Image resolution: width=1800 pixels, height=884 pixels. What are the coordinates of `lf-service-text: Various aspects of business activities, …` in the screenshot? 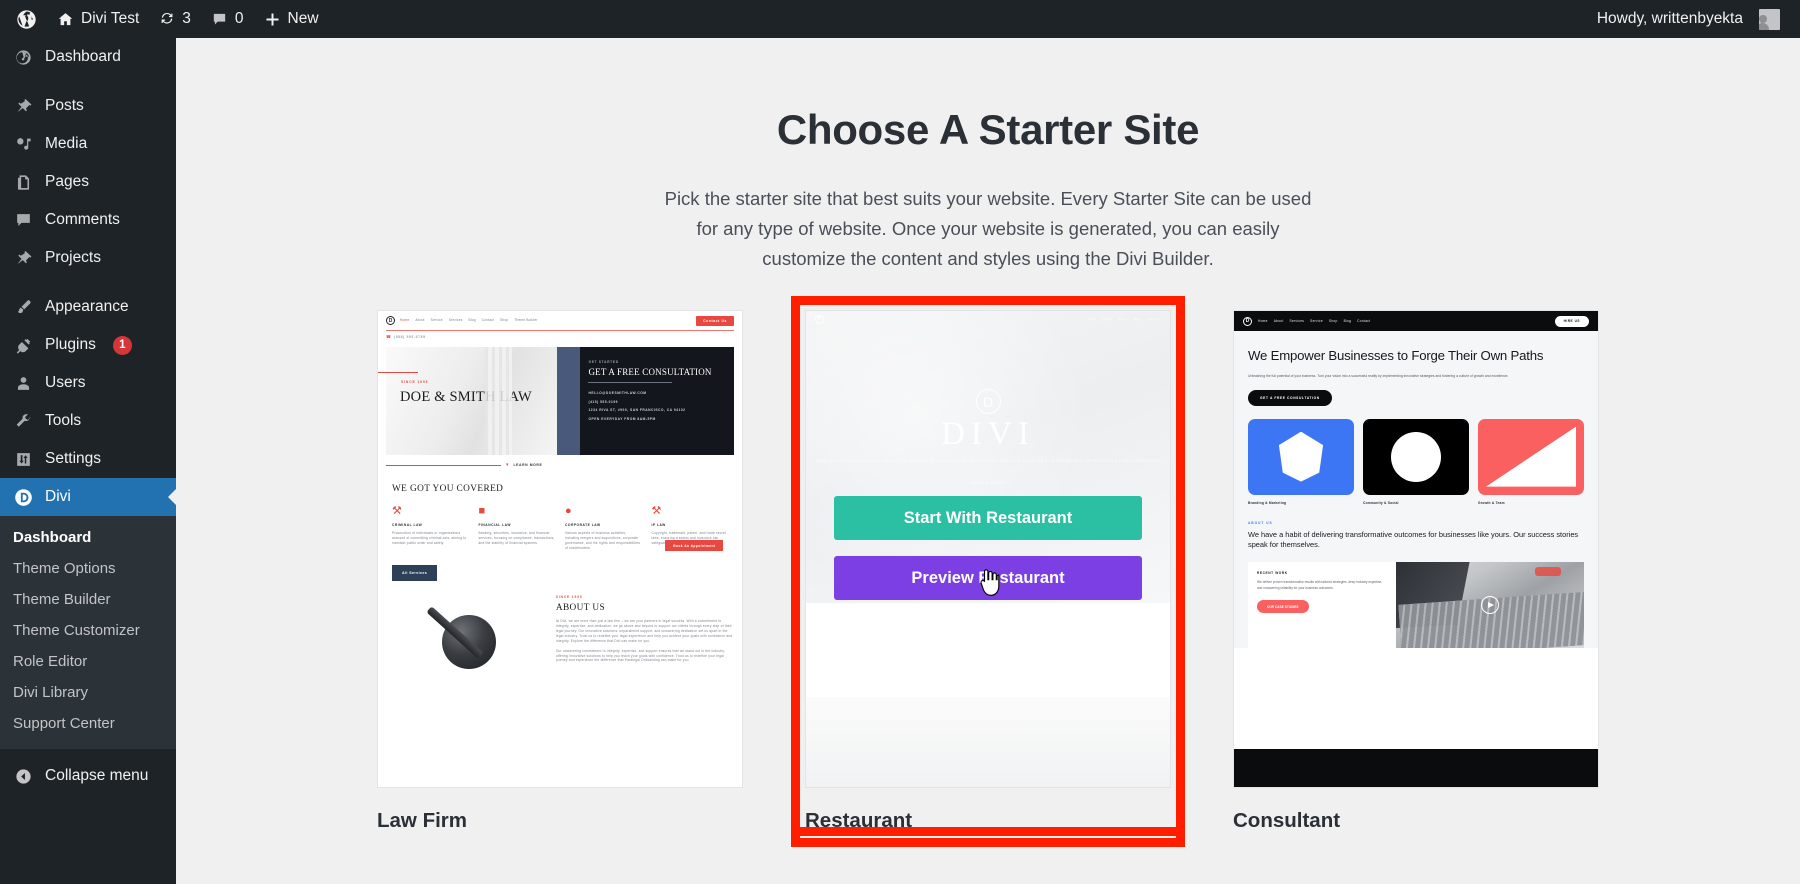 It's located at (603, 540).